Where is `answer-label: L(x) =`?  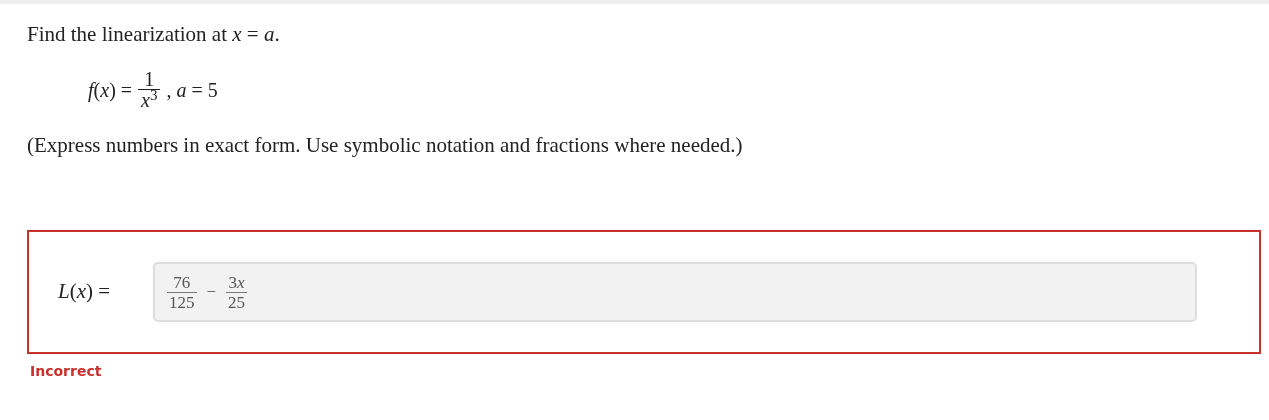
answer-label: L(x) = is located at coordinates (85, 292).